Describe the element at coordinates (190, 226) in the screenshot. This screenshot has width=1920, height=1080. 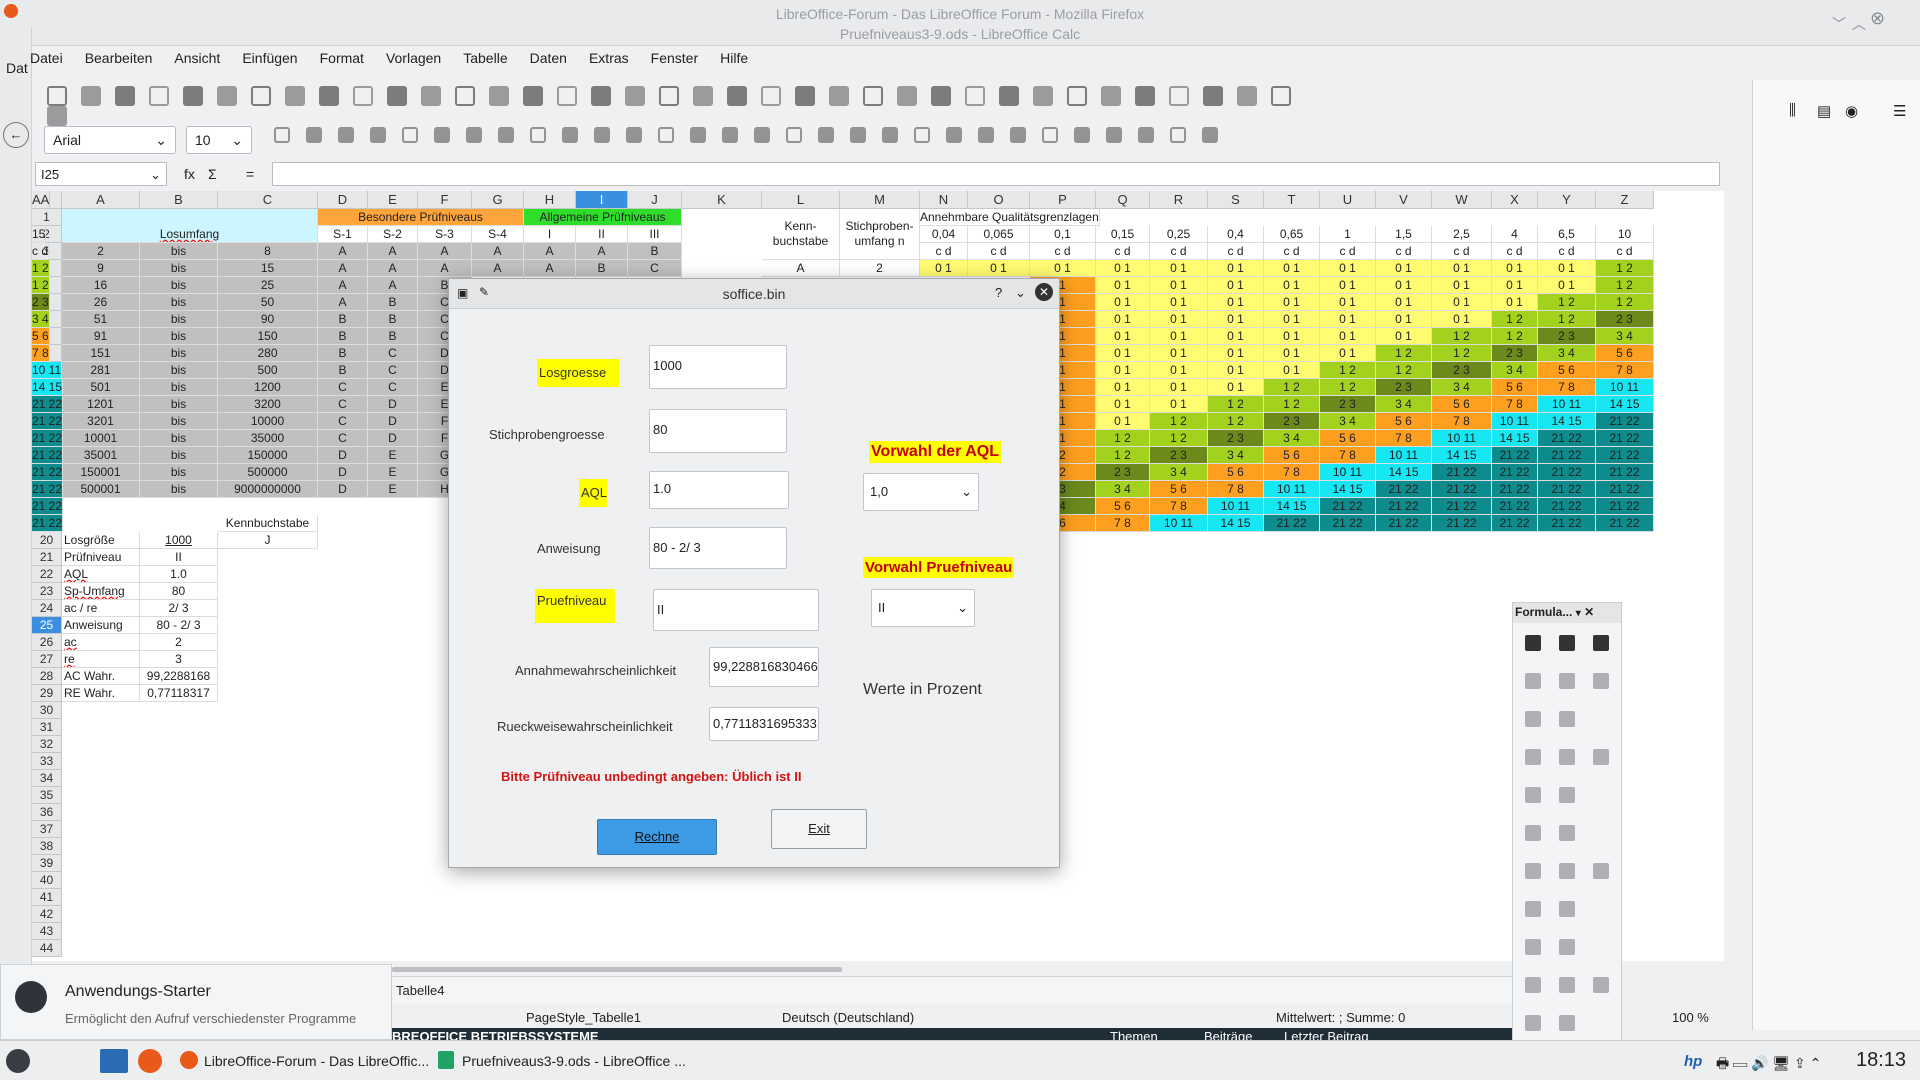
I see `cell: Losumfang` at that location.